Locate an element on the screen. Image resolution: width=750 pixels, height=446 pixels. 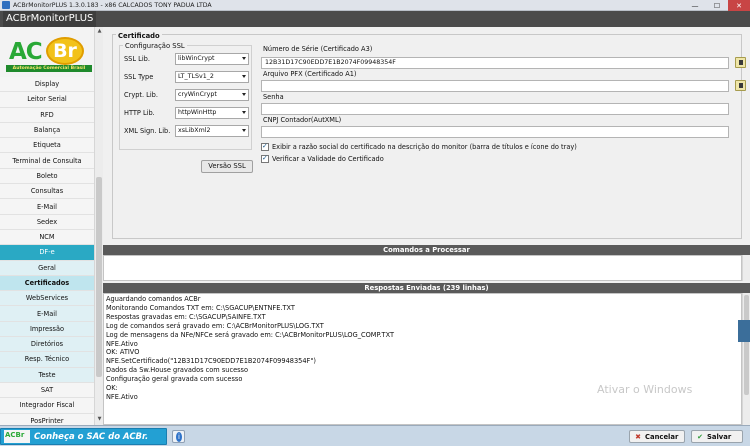
cancel-button: ✖ Cancelar is located at coordinates (657, 436).